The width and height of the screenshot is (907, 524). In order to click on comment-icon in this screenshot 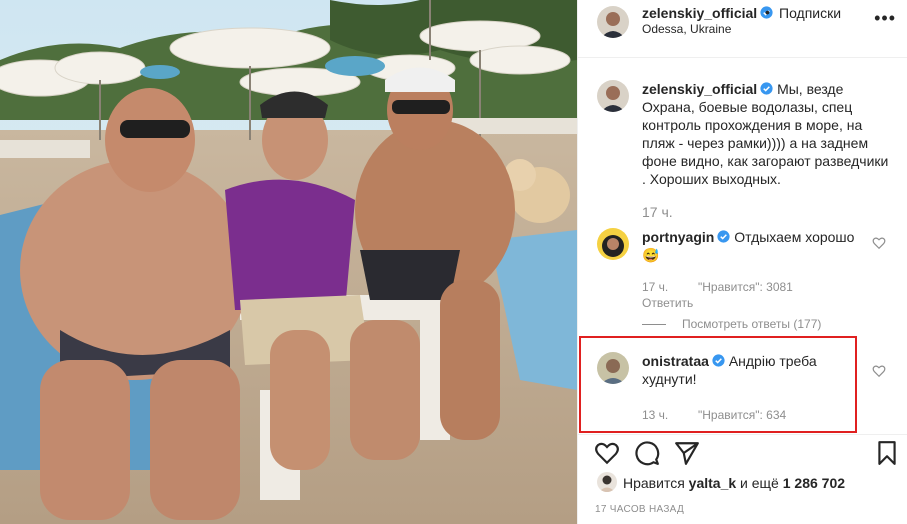, I will do `click(647, 453)`.